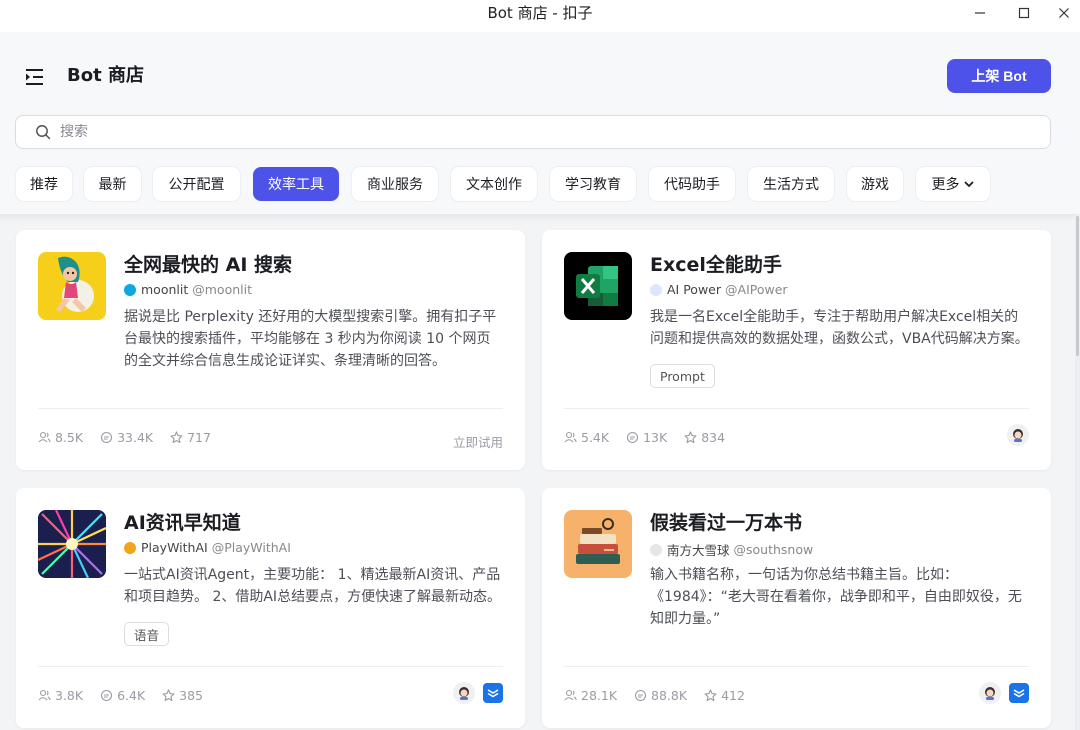 The height and width of the screenshot is (730, 1080). I want to click on user-count-value: 3.8K, so click(69, 695).